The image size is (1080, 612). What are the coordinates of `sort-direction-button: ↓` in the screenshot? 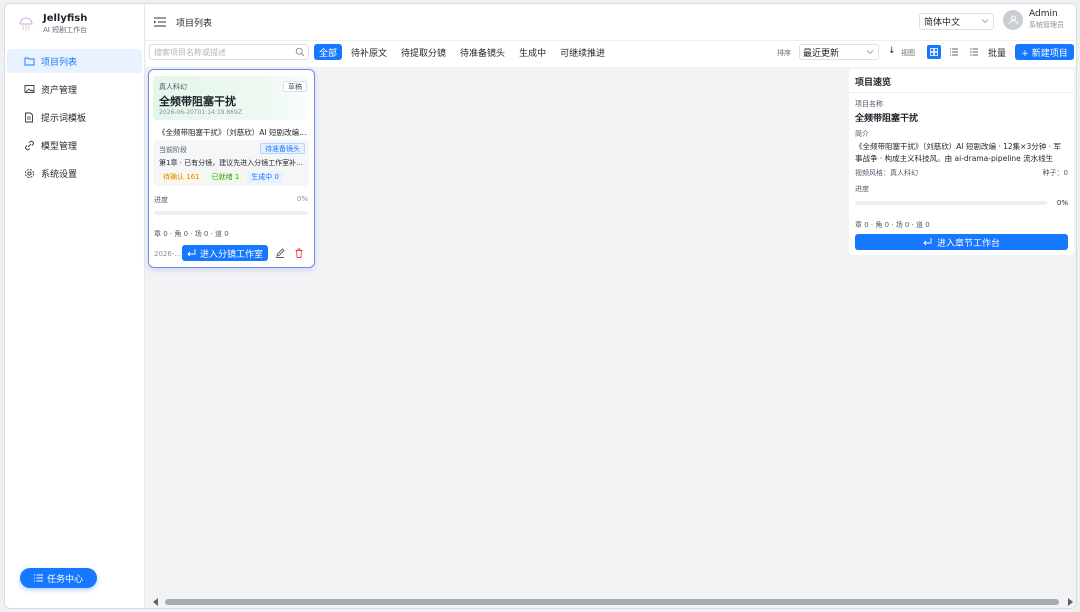 It's located at (892, 51).